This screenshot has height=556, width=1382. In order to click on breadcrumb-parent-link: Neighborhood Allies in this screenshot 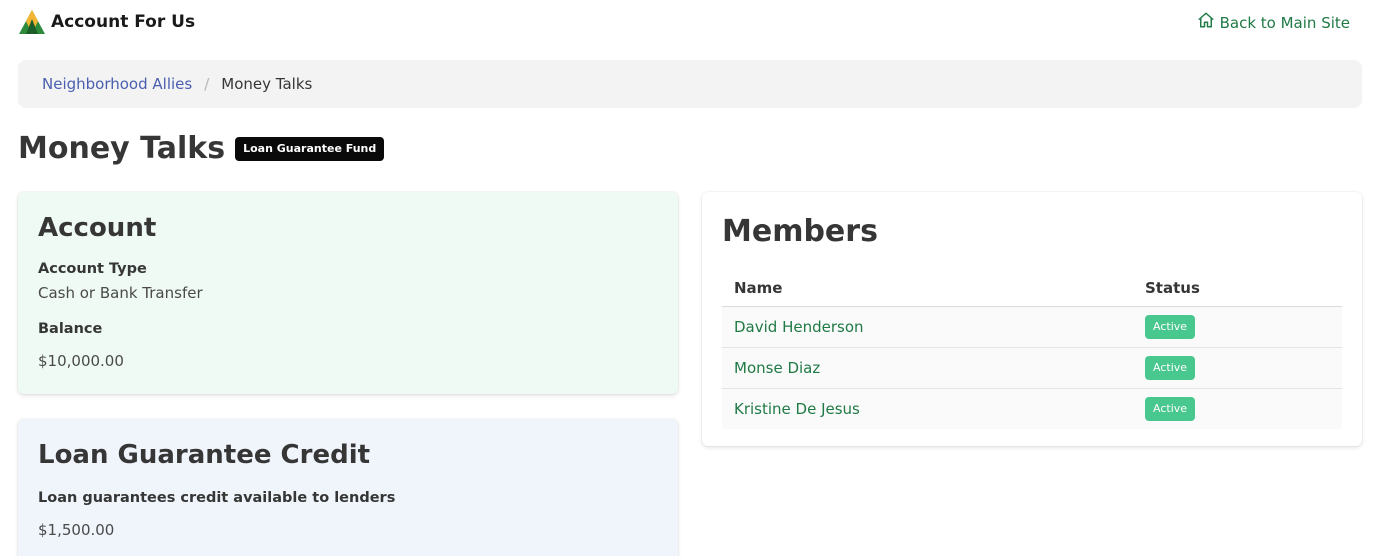, I will do `click(117, 84)`.